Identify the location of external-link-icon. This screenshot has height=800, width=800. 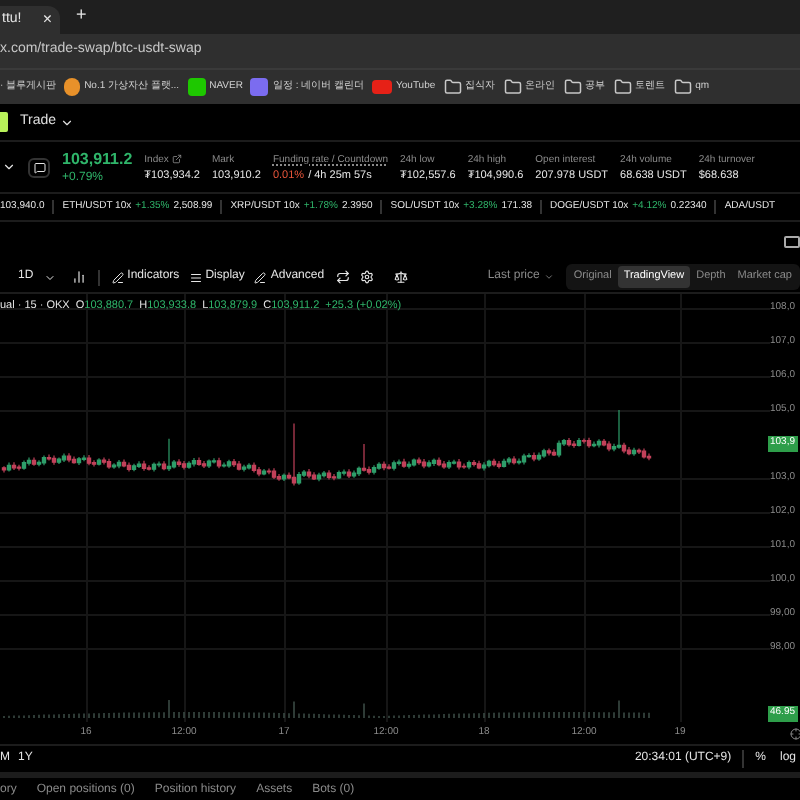
(177, 159).